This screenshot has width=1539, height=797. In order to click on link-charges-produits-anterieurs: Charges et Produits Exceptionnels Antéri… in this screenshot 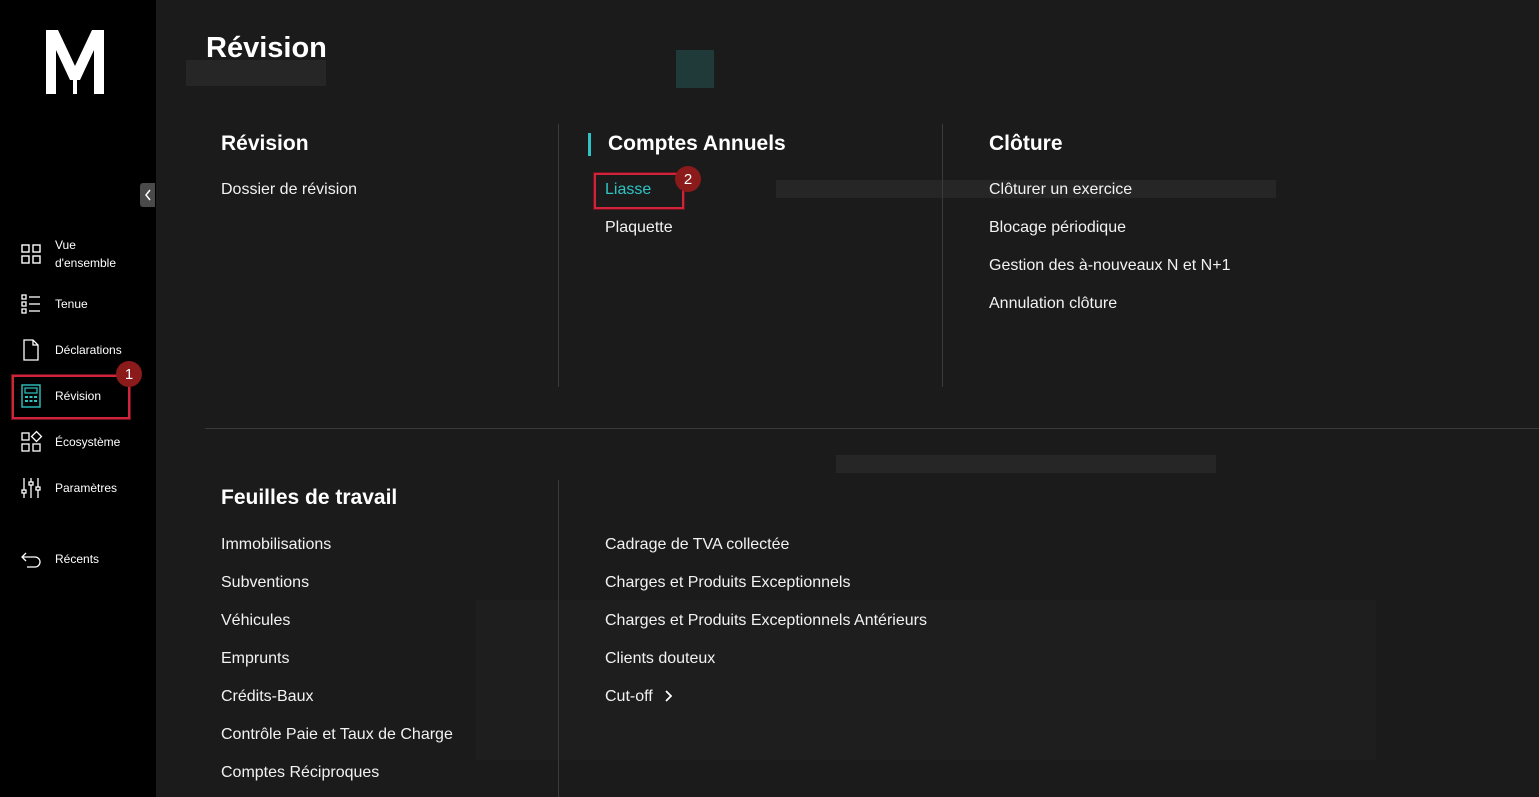, I will do `click(766, 621)`.